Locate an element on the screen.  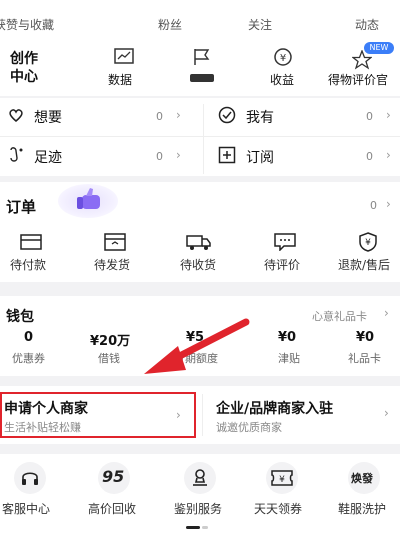
heart-icon is located at coordinates (16, 115).